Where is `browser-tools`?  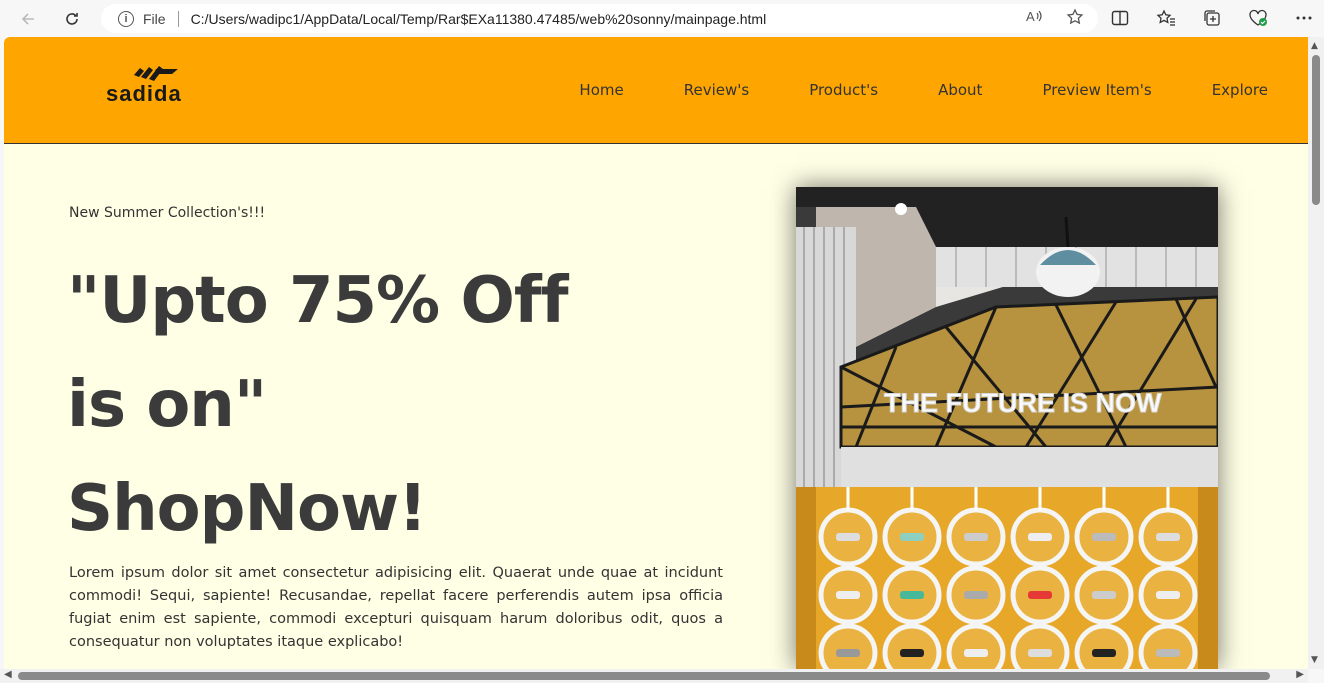 browser-tools is located at coordinates (1212, 18).